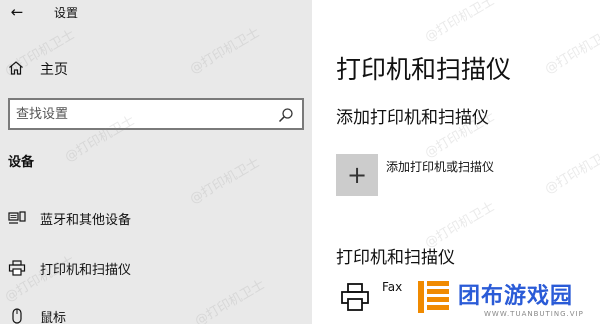 This screenshot has height=324, width=600. Describe the element at coordinates (412, 118) in the screenshot. I see `add-section-heading: 添加打印机和扫描仪` at that location.